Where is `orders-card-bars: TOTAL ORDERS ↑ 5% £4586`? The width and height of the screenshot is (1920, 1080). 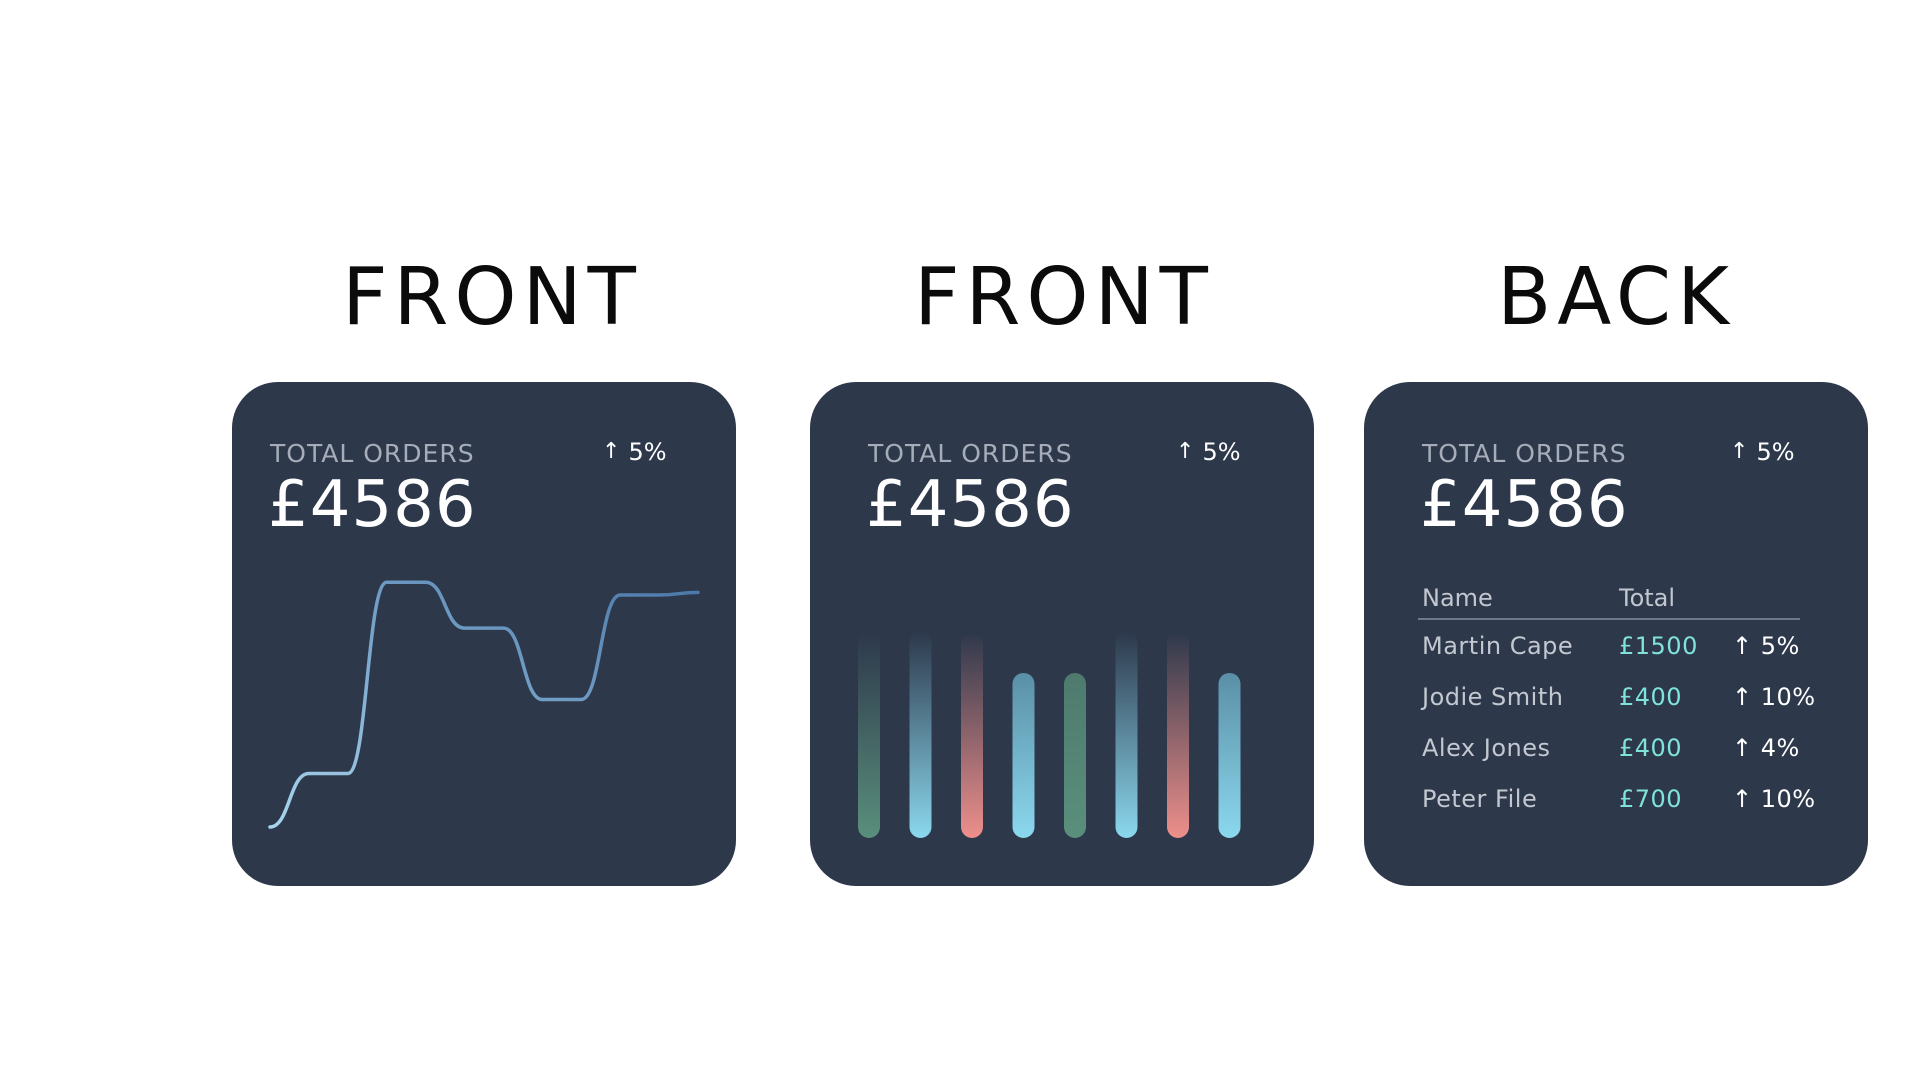 orders-card-bars: TOTAL ORDERS ↑ 5% £4586 is located at coordinates (1062, 634).